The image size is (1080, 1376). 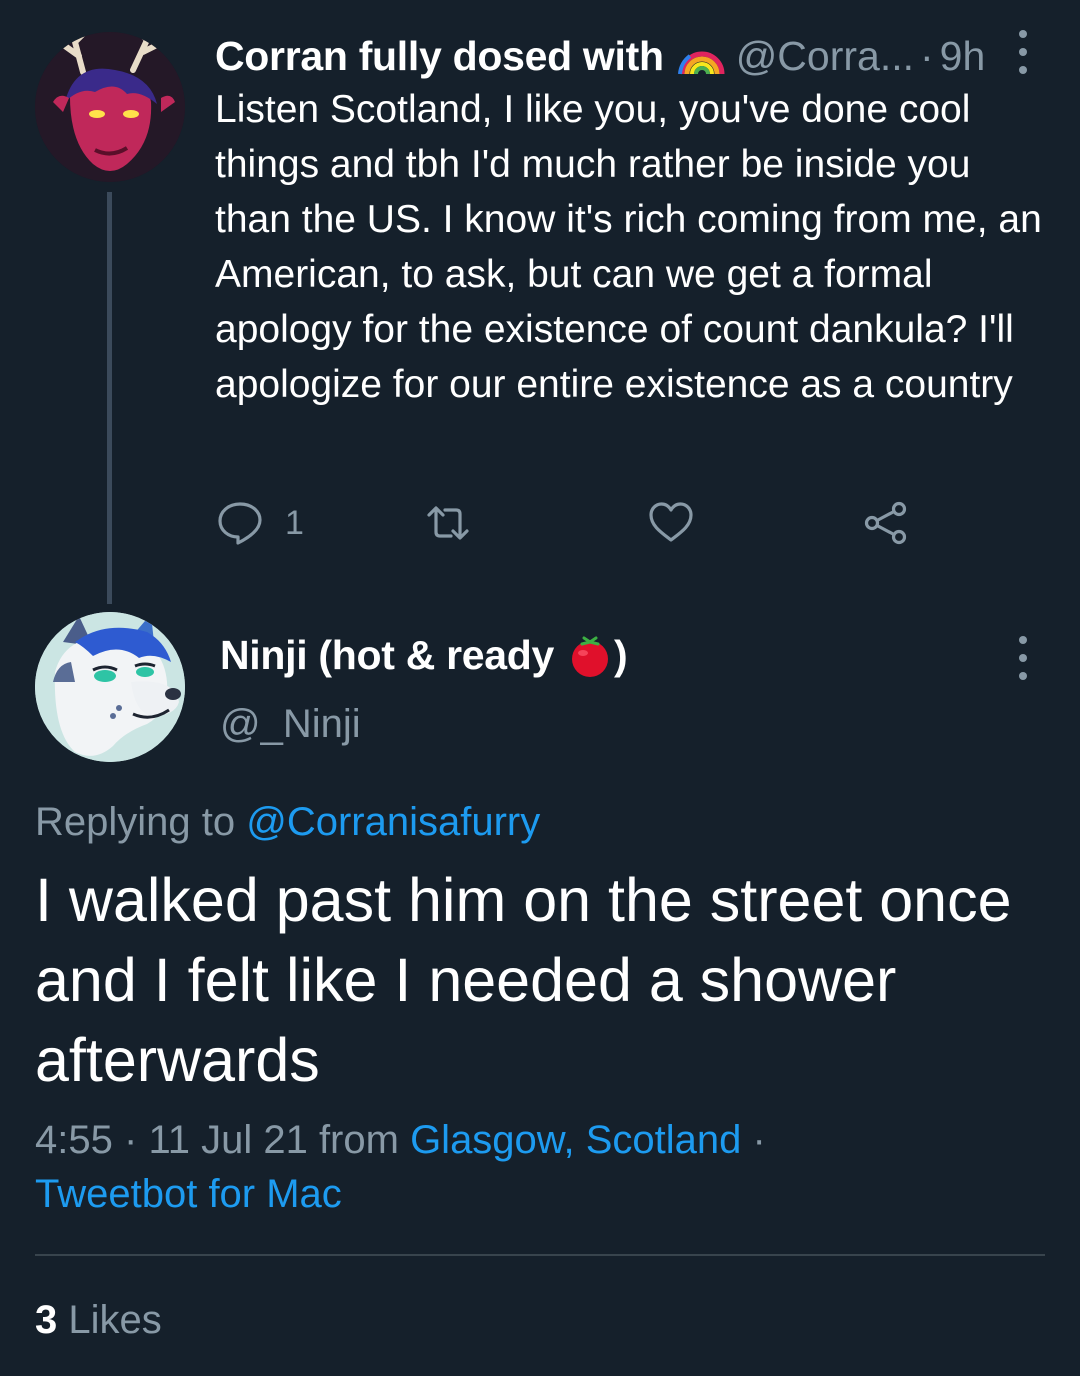 What do you see at coordinates (575, 523) in the screenshot?
I see `tweet1-action-bar: 1` at bounding box center [575, 523].